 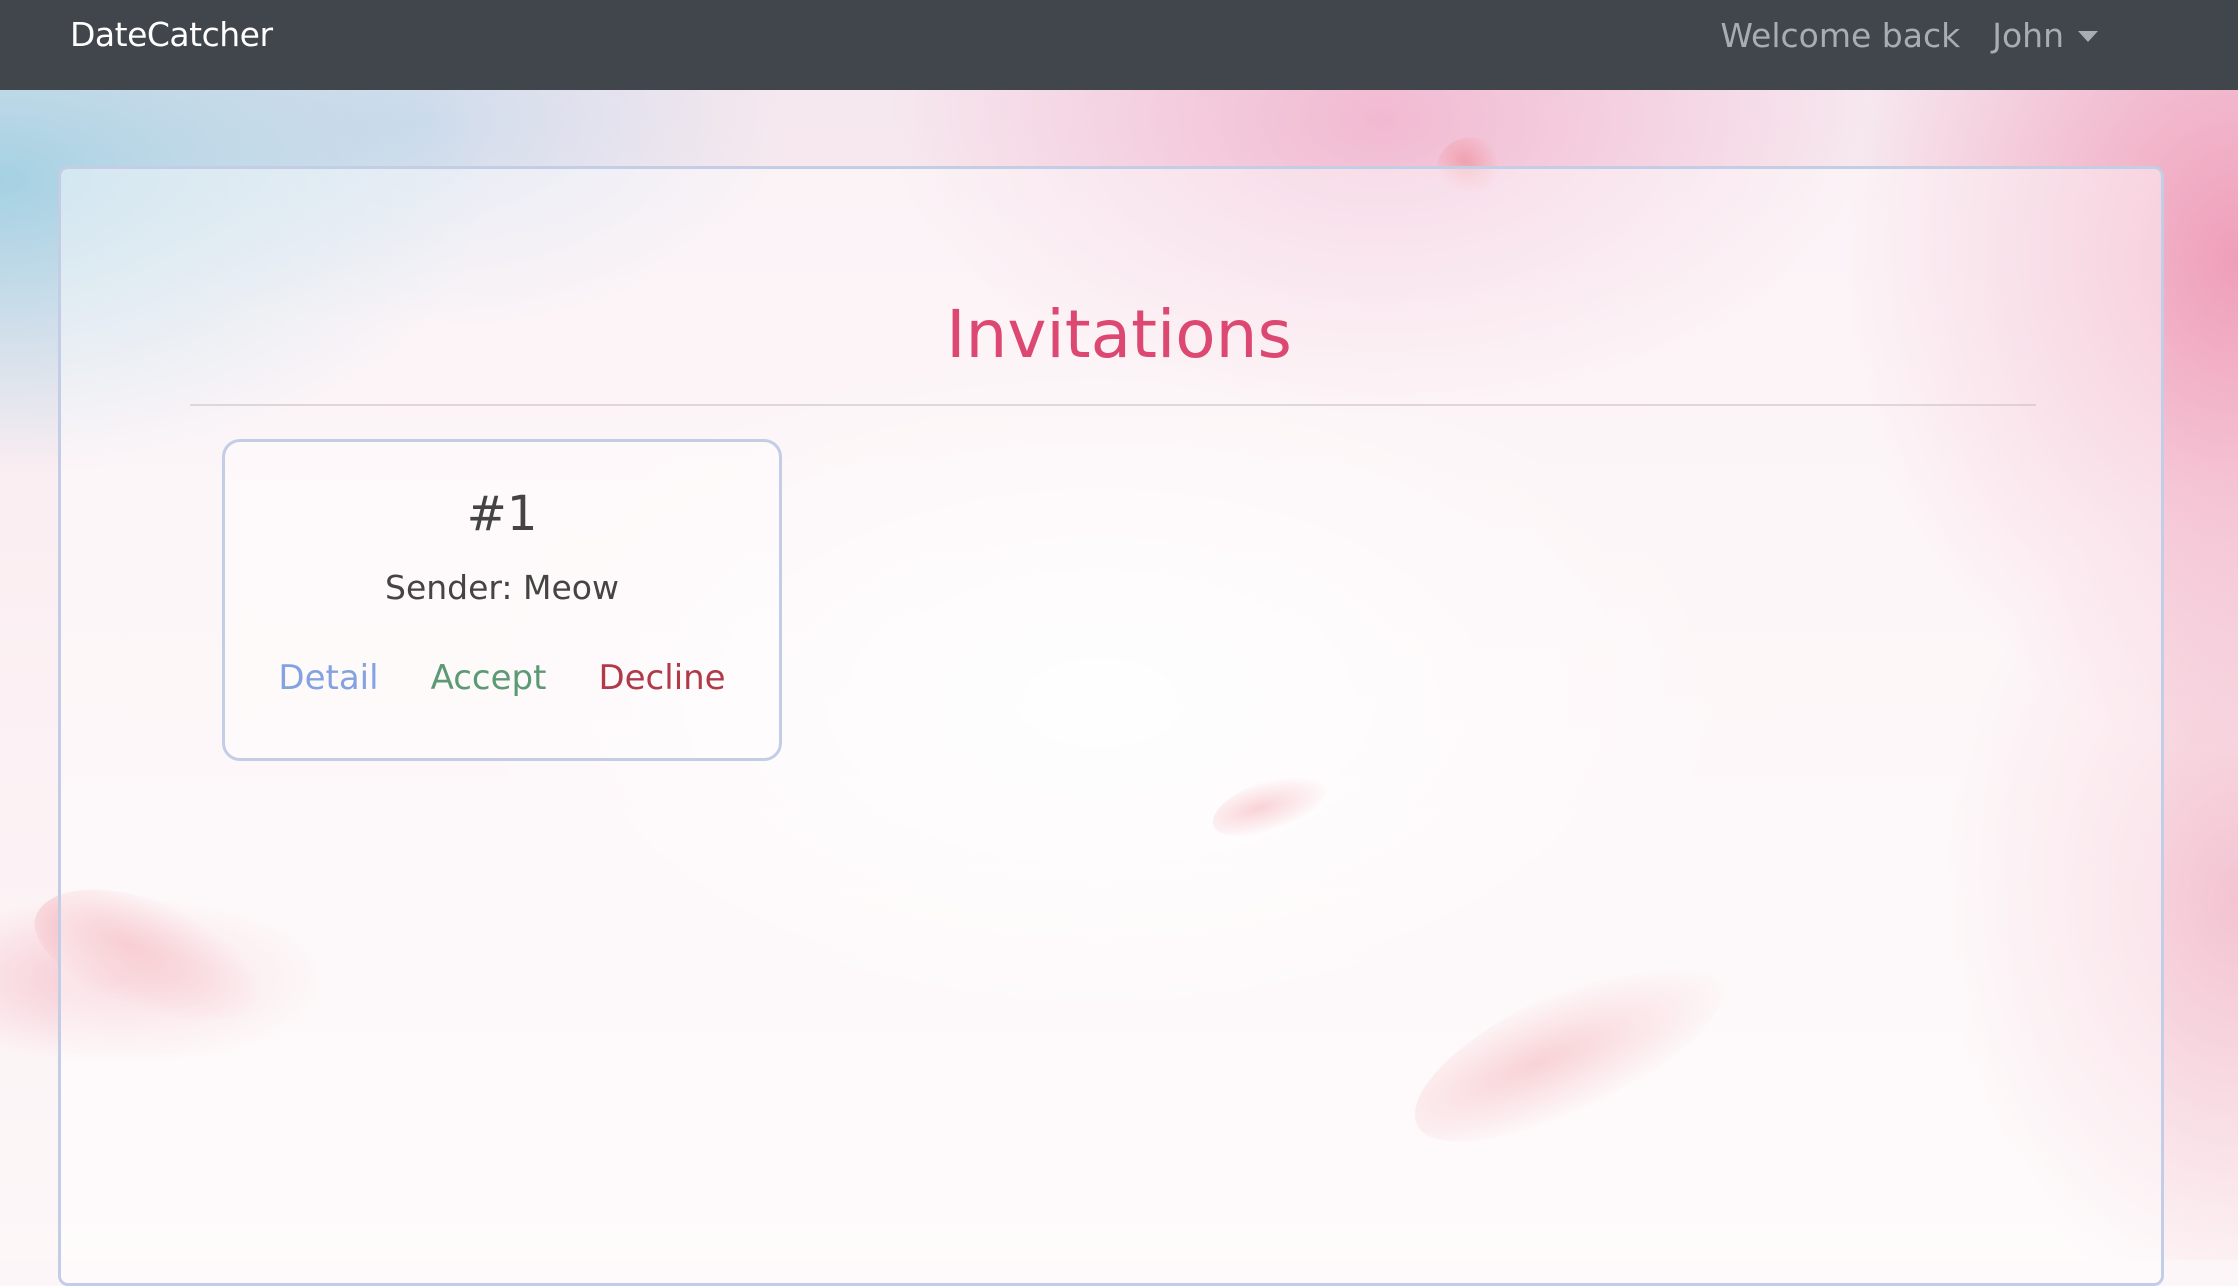 What do you see at coordinates (328, 678) in the screenshot?
I see `detail-link: Detail` at bounding box center [328, 678].